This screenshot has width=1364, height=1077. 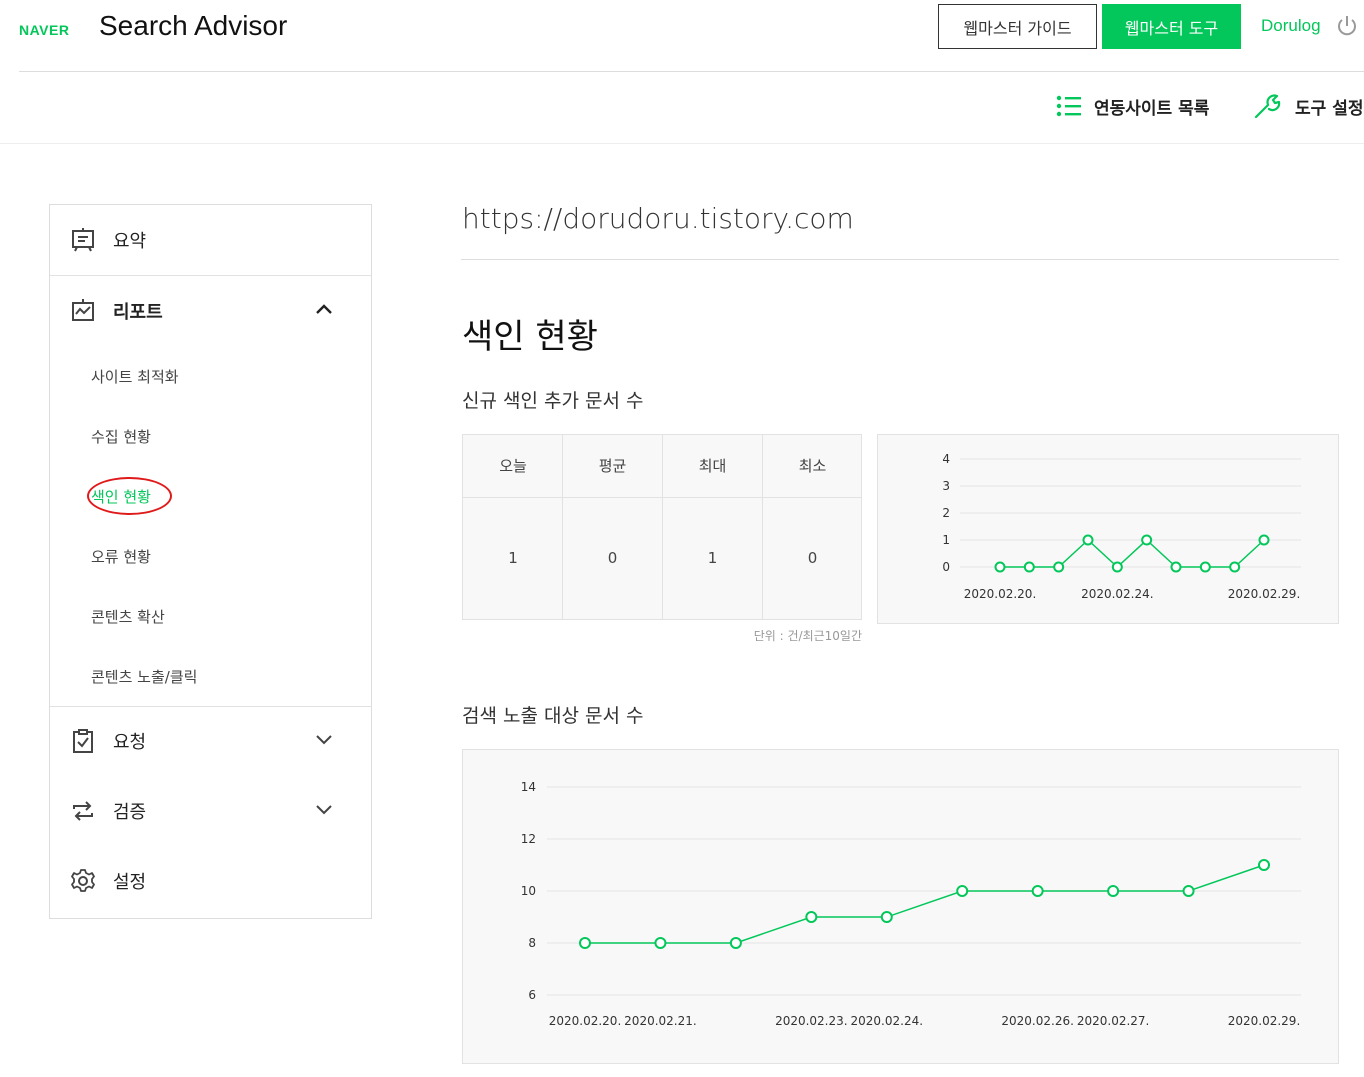 I want to click on gear-icon, so click(x=83, y=880).